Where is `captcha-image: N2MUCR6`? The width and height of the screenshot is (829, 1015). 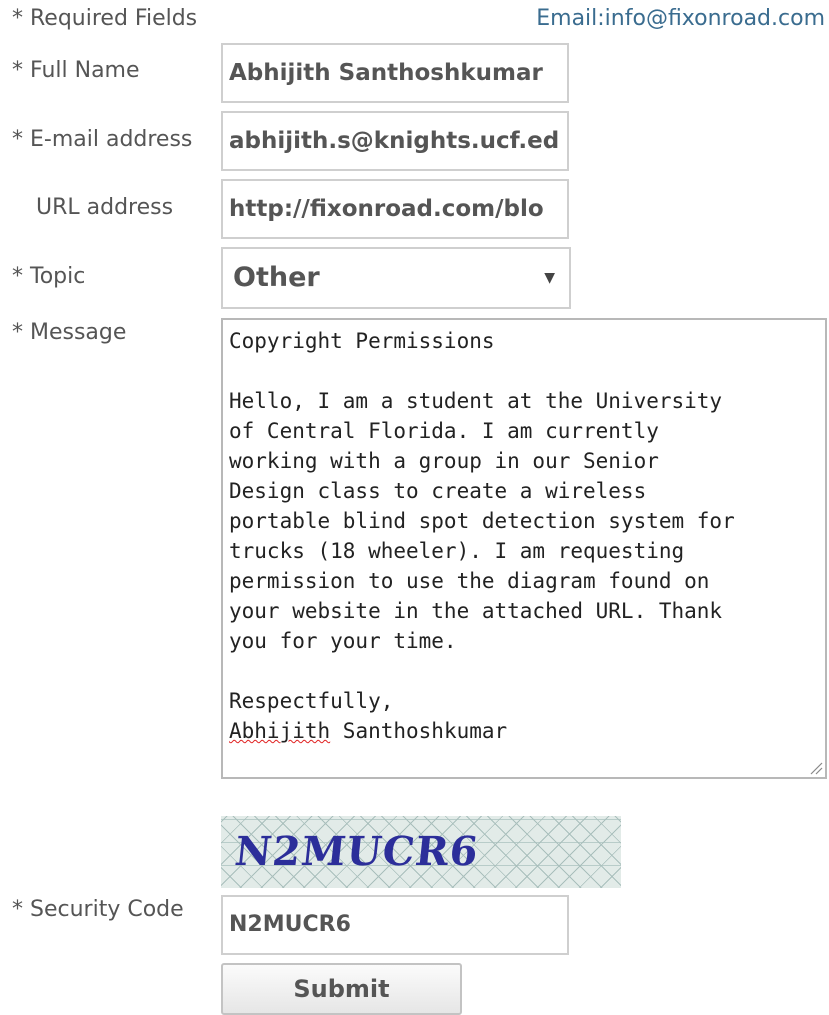 captcha-image: N2MUCR6 is located at coordinates (421, 852).